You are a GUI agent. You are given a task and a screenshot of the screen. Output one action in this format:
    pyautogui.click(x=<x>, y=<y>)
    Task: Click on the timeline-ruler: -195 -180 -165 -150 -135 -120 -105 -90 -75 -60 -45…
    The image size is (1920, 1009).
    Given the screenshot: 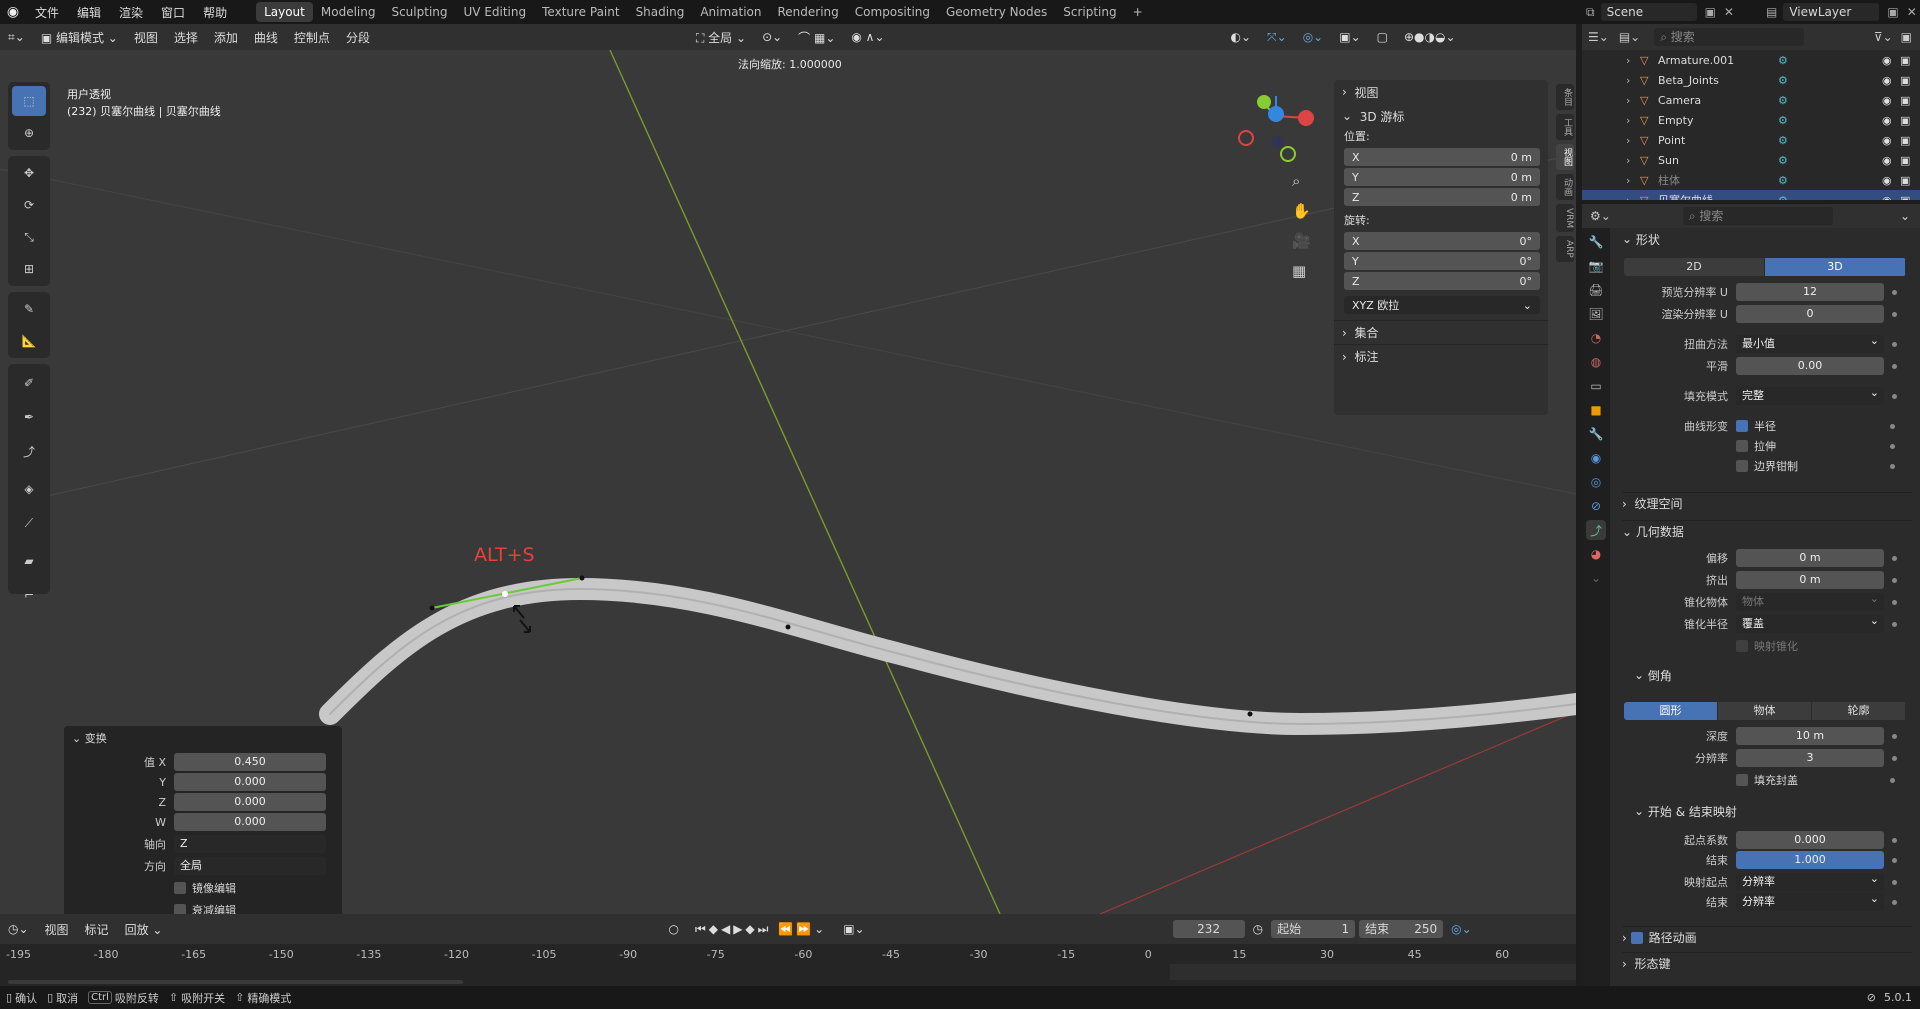 What is the action you would take?
    pyautogui.click(x=788, y=954)
    